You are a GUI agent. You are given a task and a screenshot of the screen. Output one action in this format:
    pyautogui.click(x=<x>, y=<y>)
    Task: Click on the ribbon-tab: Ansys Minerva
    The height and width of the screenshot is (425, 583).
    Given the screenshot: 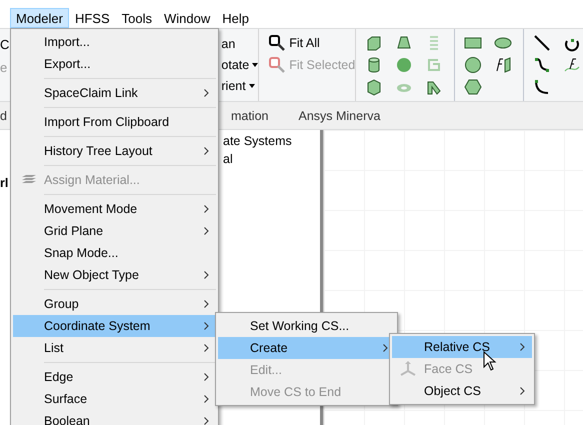 What is the action you would take?
    pyautogui.click(x=339, y=115)
    